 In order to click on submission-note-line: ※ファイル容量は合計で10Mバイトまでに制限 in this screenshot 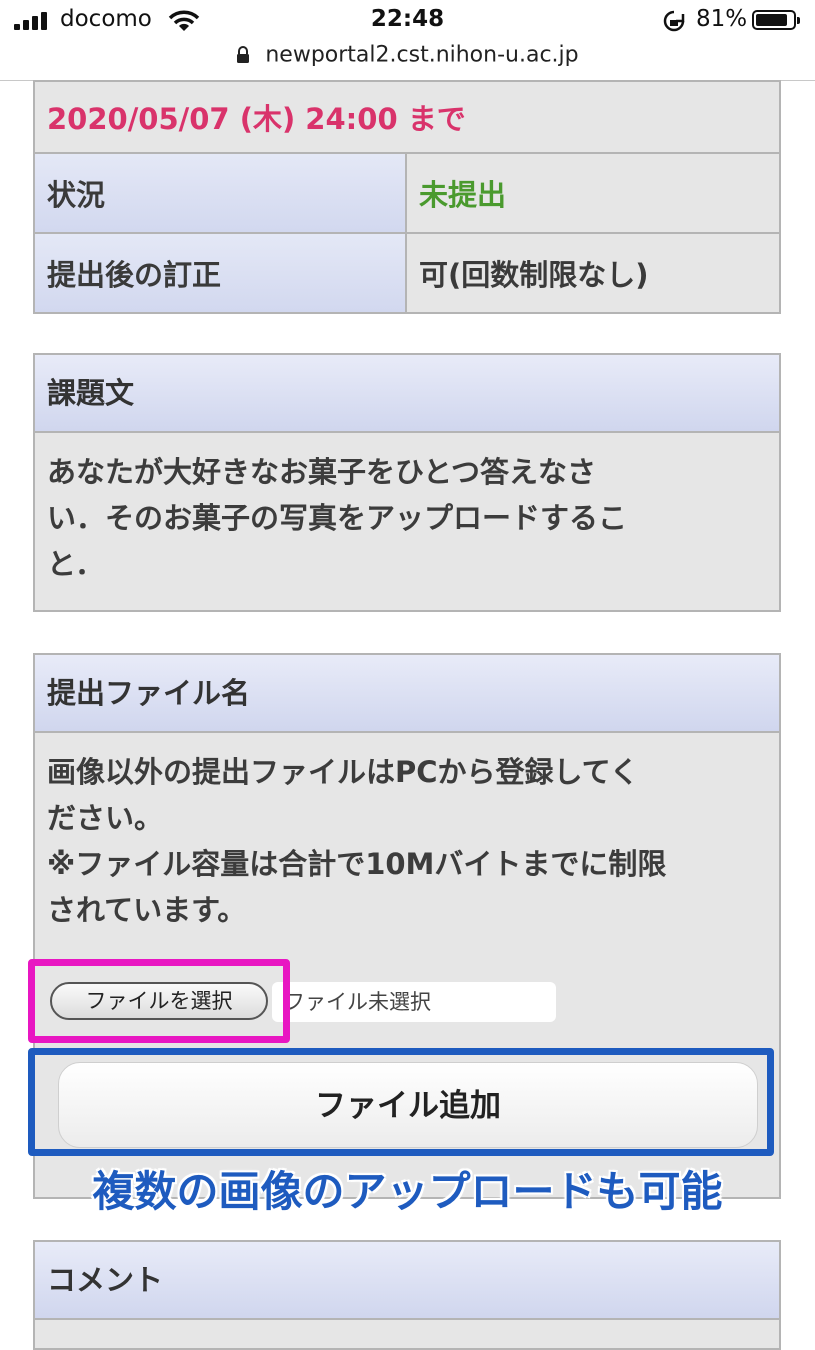, I will do `click(357, 864)`.